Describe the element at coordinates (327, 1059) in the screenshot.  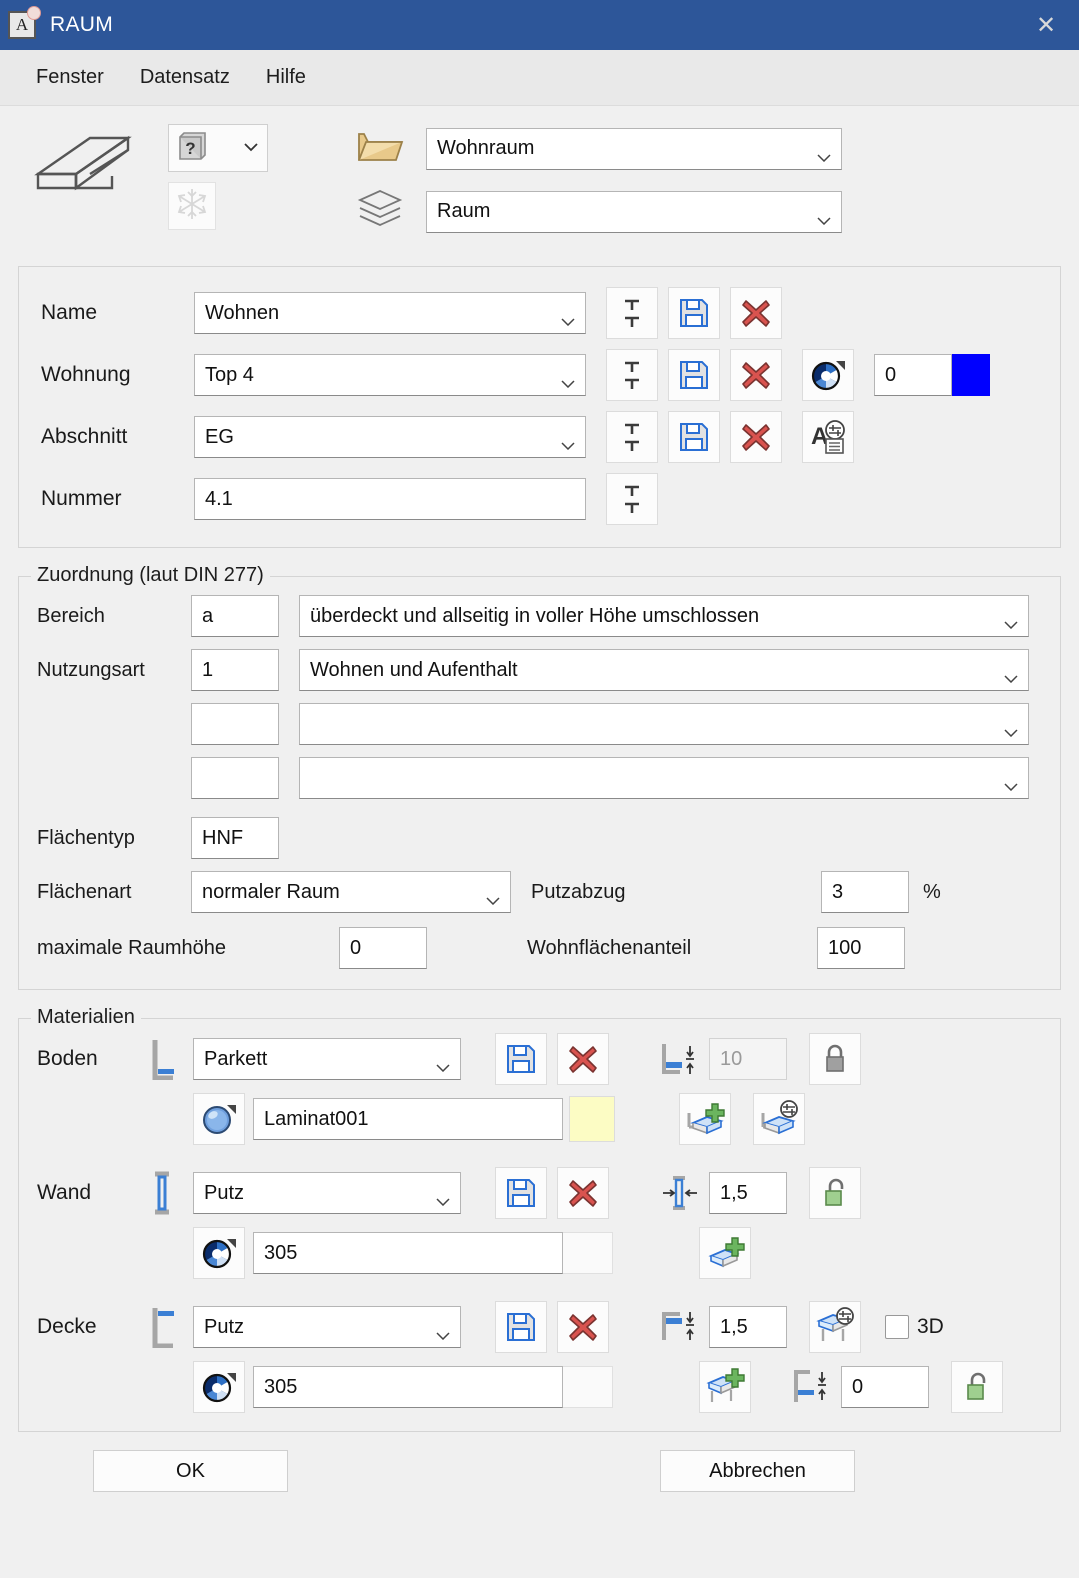
I see `boden-material-select: Parkett` at that location.